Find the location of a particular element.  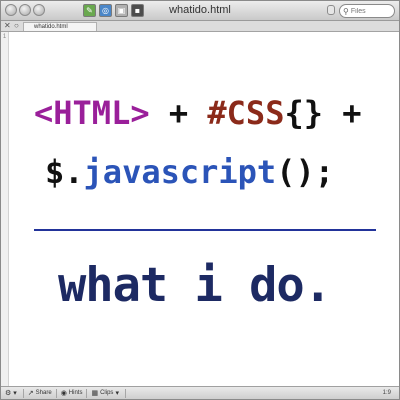

cursor-position: 1:9 is located at coordinates (386, 393).